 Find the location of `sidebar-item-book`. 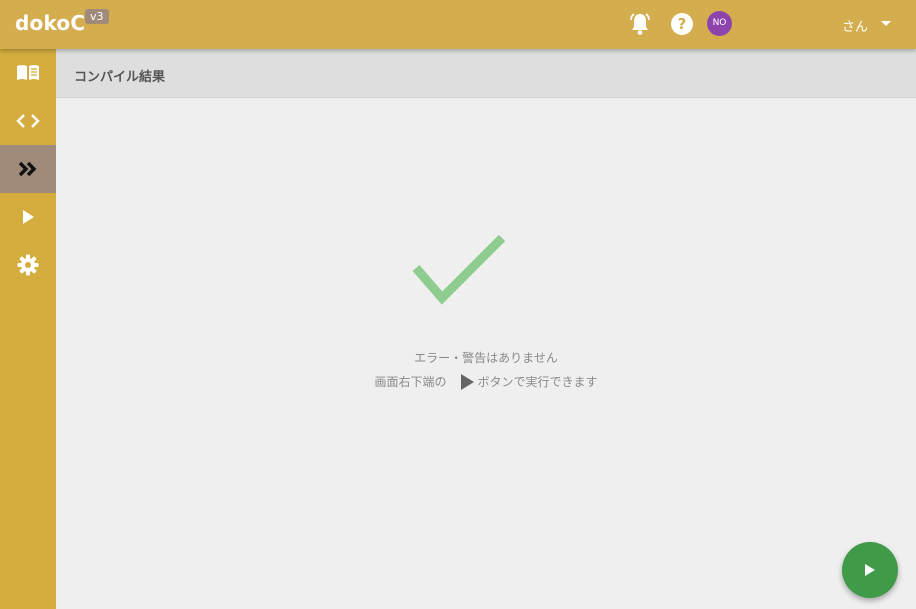

sidebar-item-book is located at coordinates (28, 73).